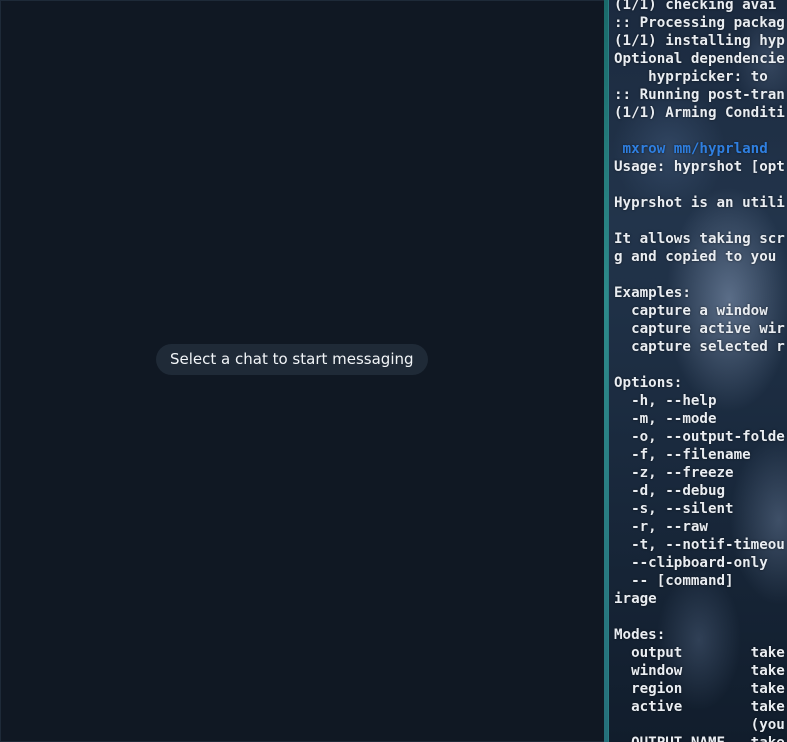  I want to click on terminal-line: Hyprshot is an utili, so click(699, 203).